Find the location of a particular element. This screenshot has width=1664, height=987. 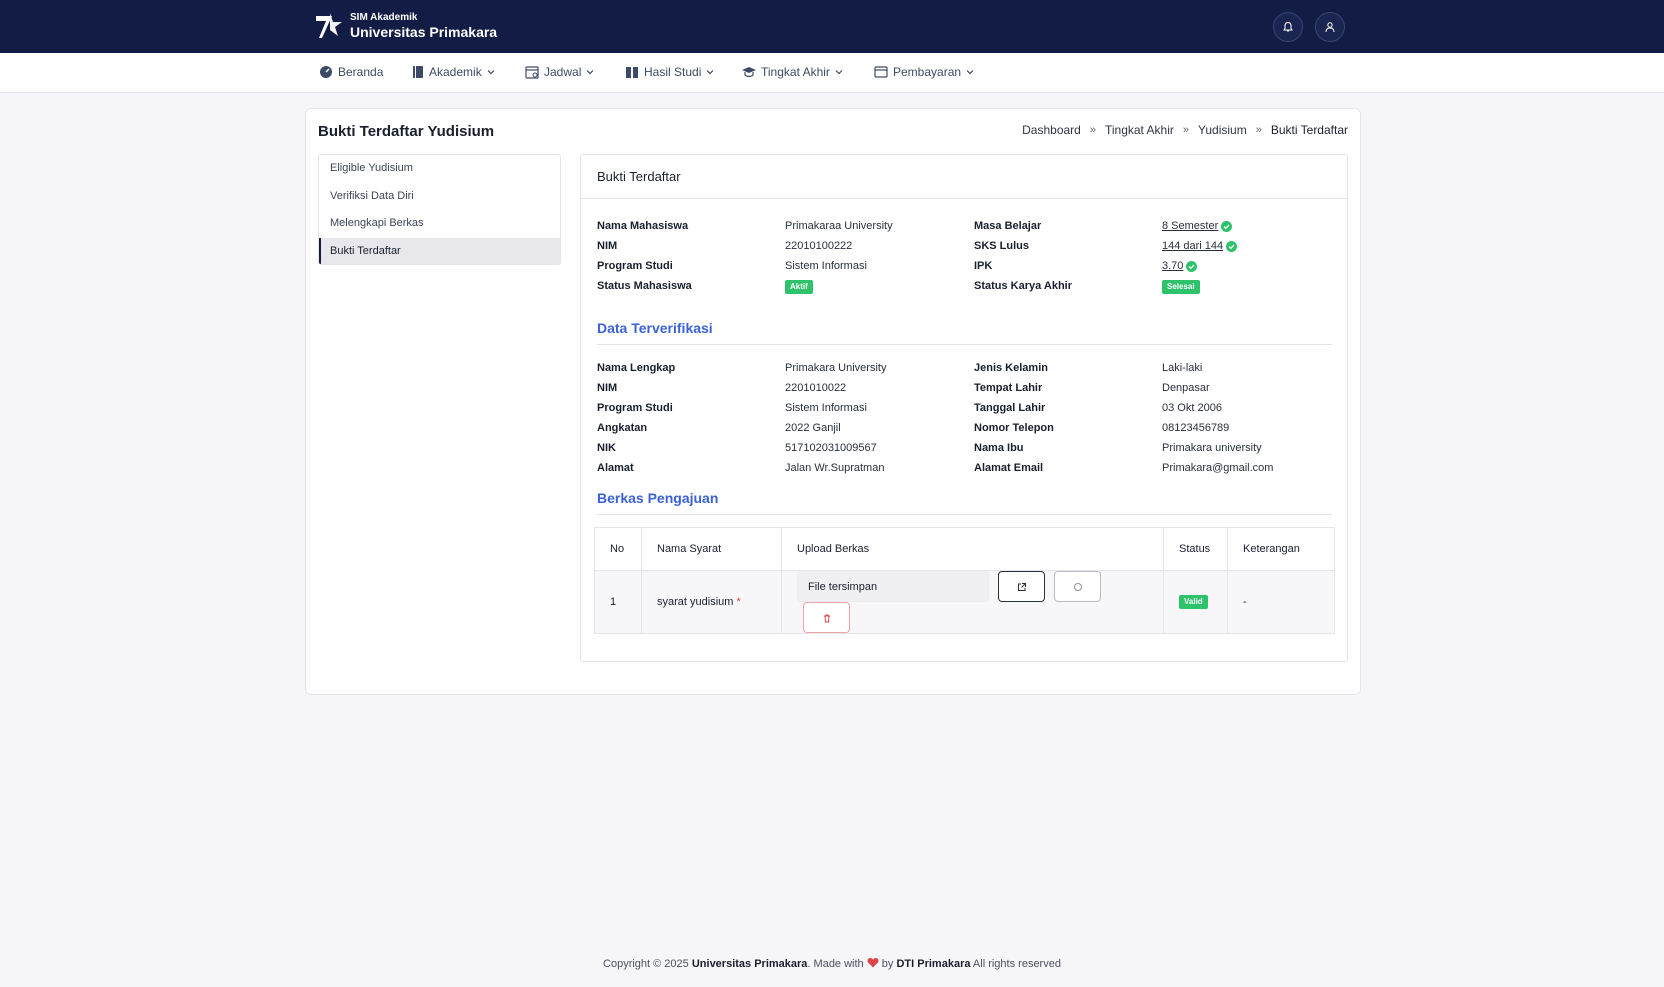

trash-icon is located at coordinates (826, 618).